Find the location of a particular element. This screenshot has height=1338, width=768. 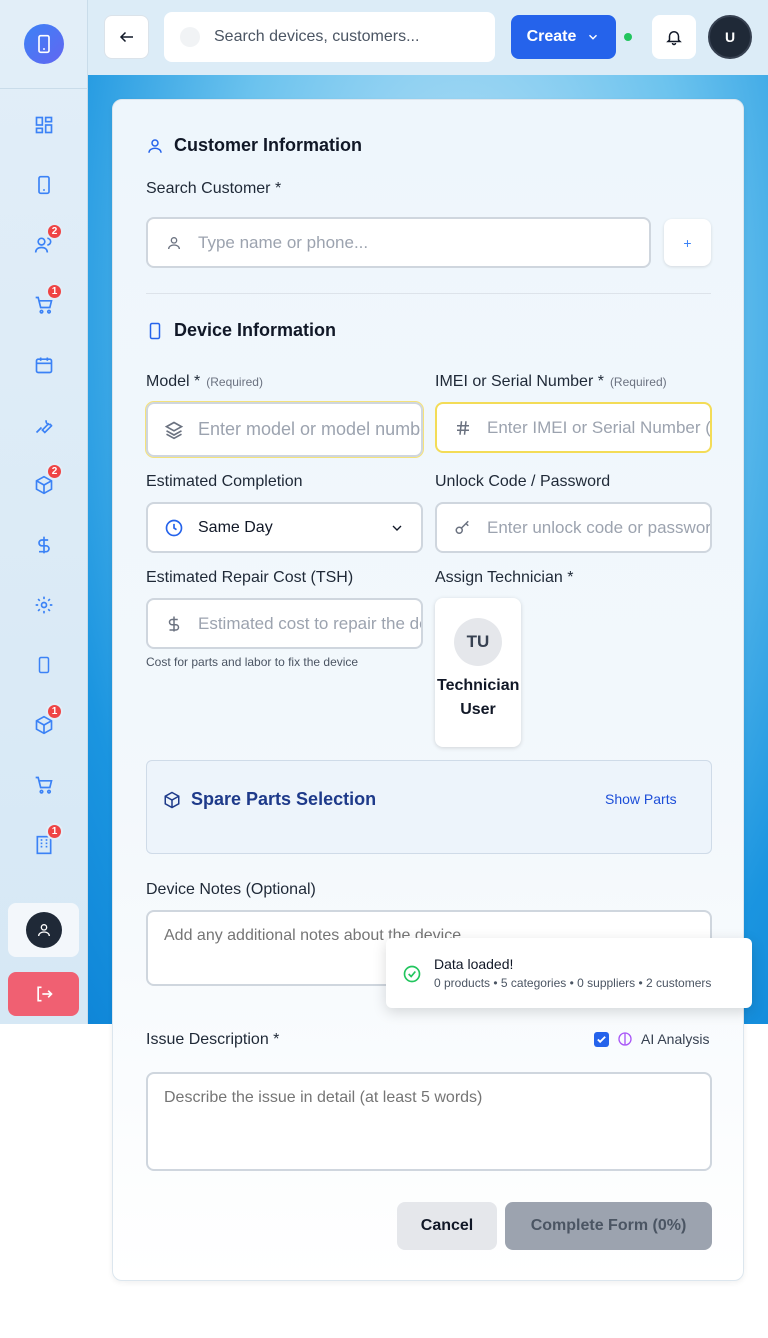

imei-field is located at coordinates (573, 427).